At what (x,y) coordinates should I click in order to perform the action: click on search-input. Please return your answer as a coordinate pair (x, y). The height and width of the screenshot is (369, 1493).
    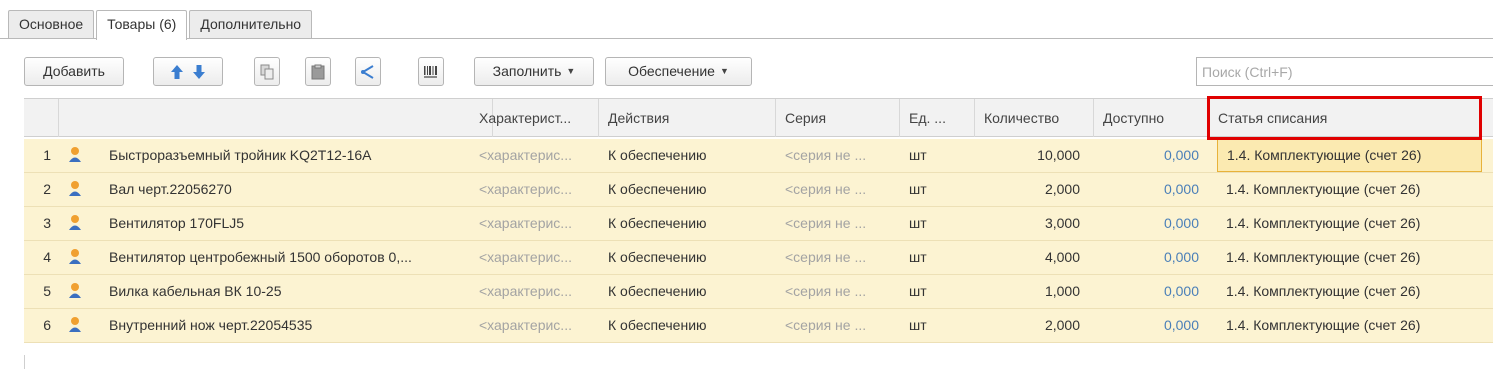
    Looking at the image, I should click on (1344, 71).